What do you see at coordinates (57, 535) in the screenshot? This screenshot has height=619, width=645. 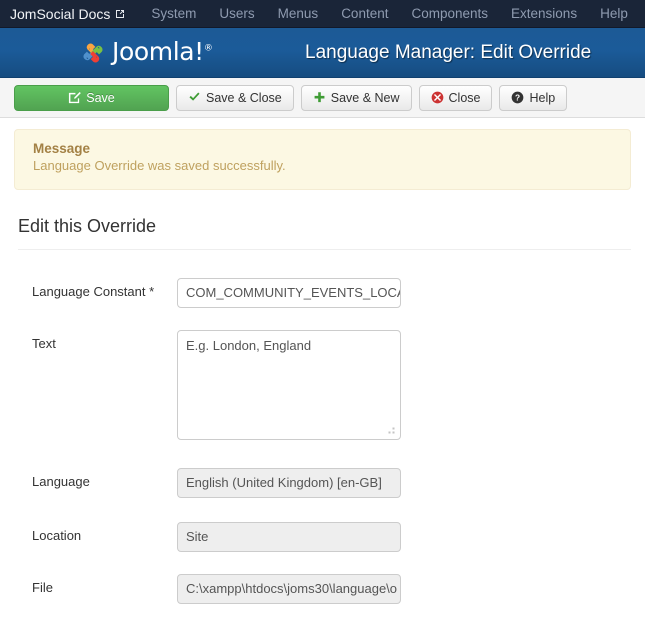 I see `location-label: Location` at bounding box center [57, 535].